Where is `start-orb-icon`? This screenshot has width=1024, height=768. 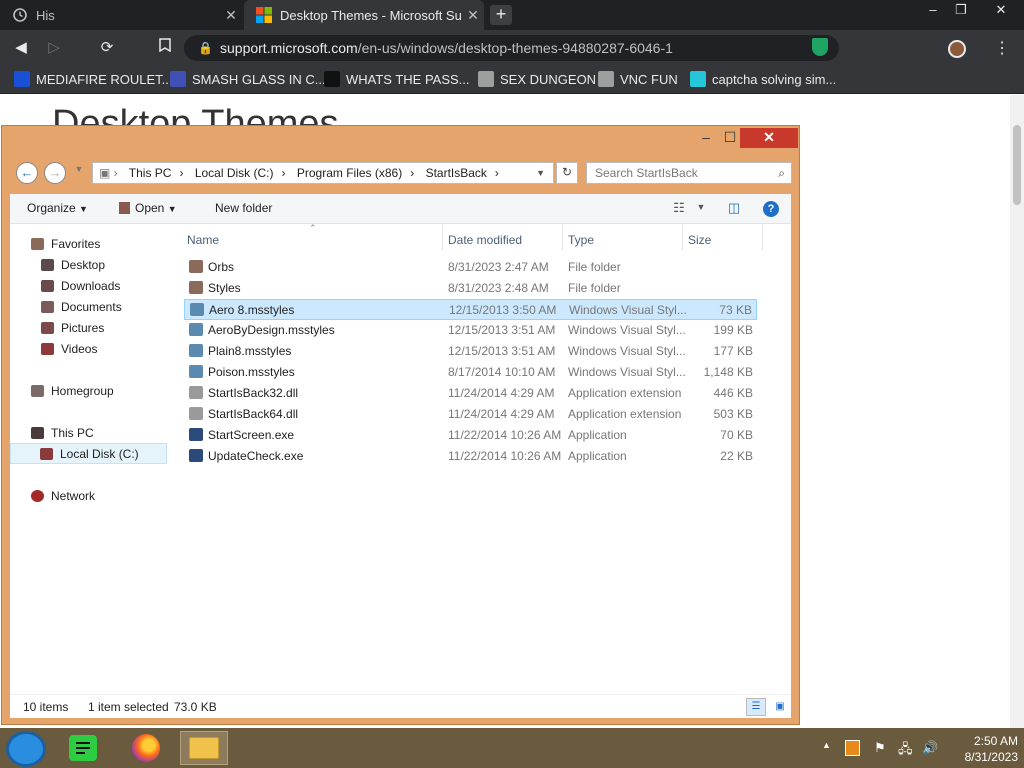 start-orb-icon is located at coordinates (26, 749).